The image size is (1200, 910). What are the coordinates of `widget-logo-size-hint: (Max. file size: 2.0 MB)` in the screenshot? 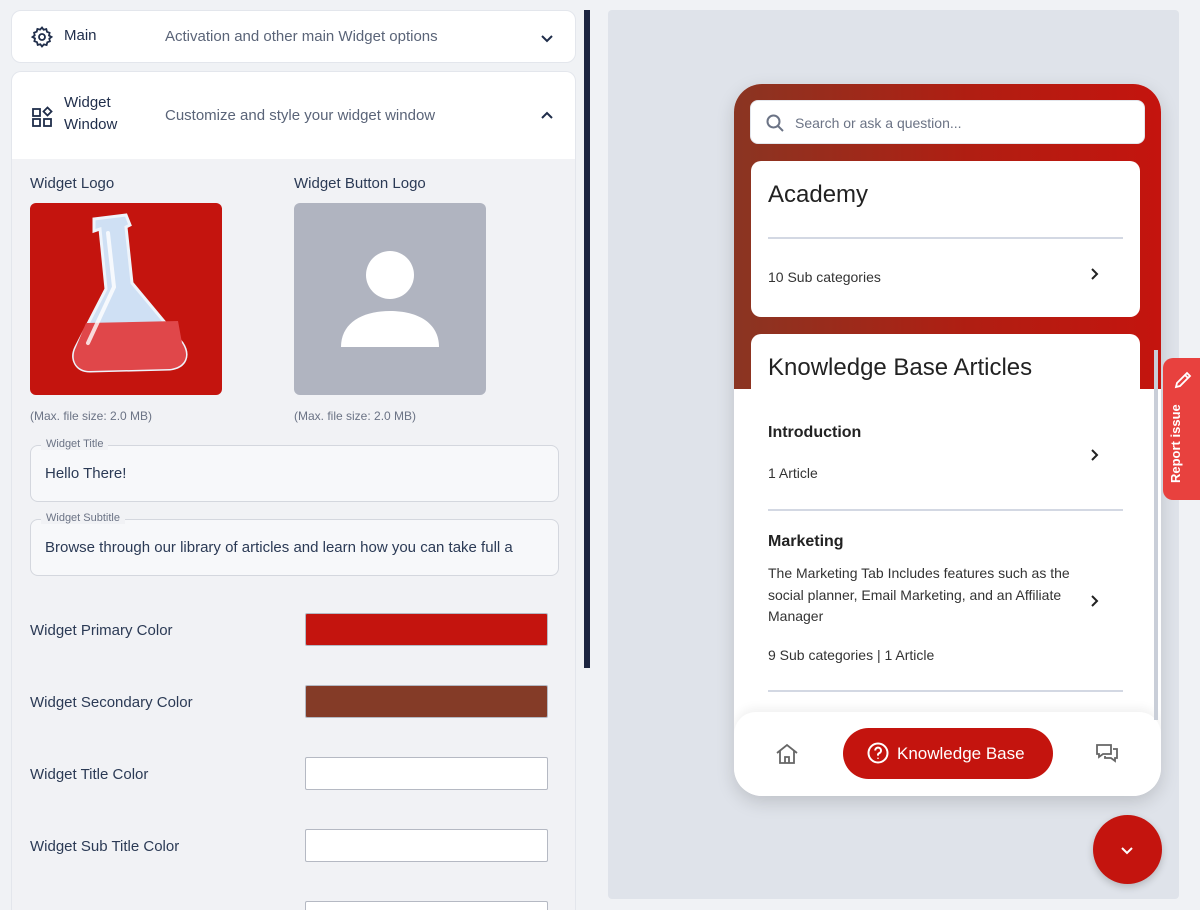 It's located at (91, 416).